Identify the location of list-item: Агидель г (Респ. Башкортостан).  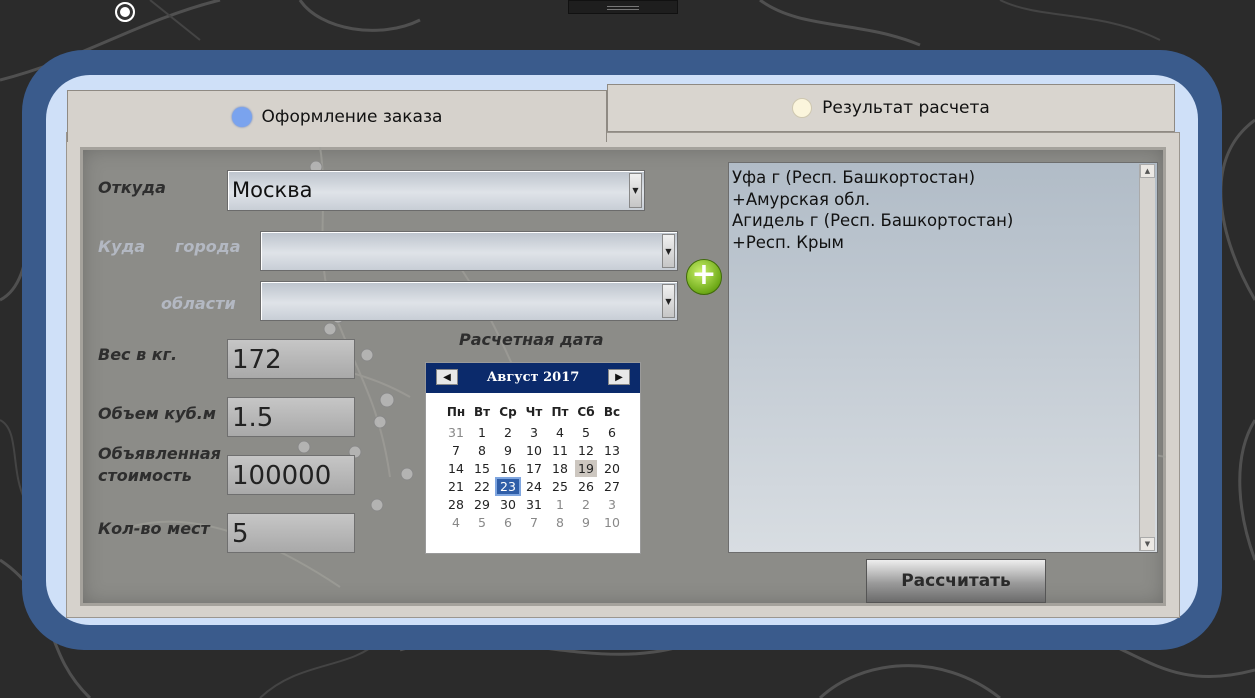
(934, 221).